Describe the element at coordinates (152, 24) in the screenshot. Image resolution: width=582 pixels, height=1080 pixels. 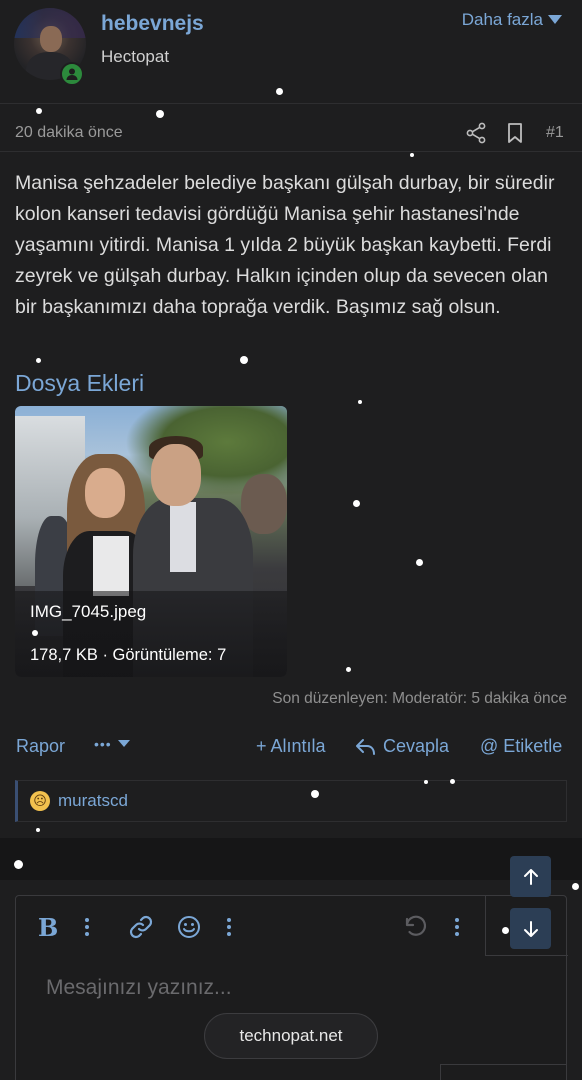
I see `username-link: hebevnejs` at that location.